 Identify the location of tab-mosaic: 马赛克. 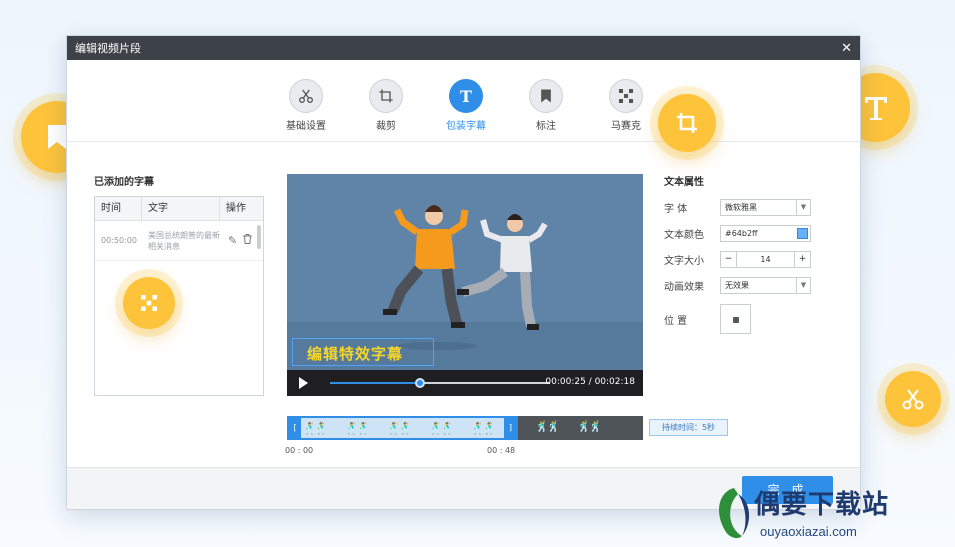
(626, 105).